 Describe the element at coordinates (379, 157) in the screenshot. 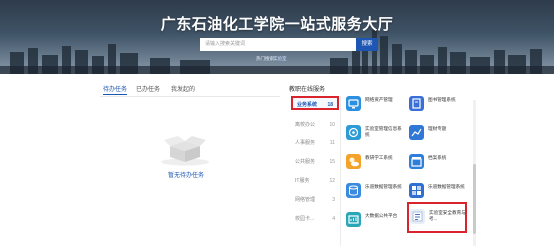

I see `app-label: 教研学工系统` at that location.